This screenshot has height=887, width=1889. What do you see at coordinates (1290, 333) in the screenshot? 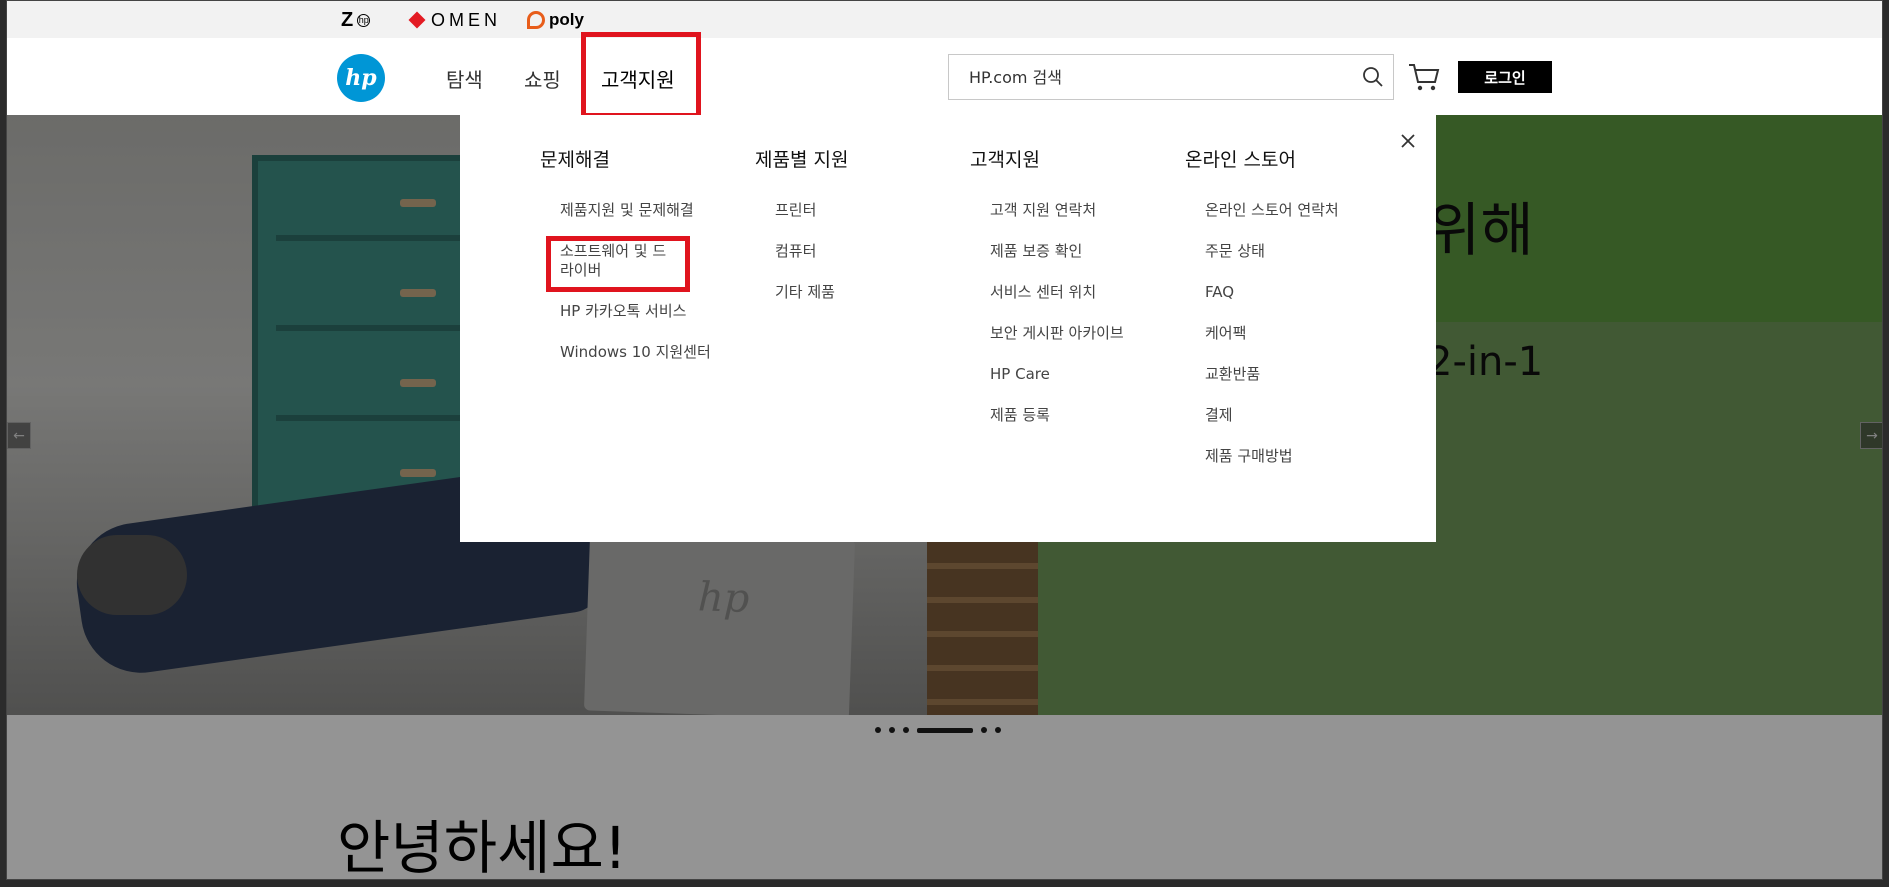
I see `menu-link-carepack: 케어팩` at bounding box center [1290, 333].